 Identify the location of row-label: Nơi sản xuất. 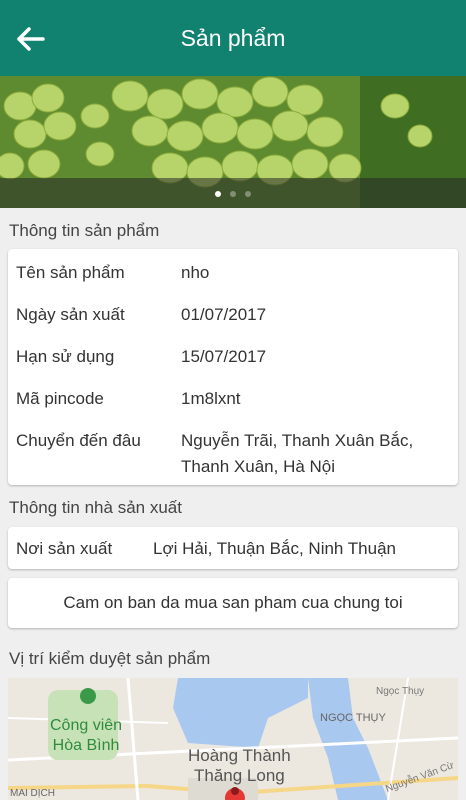
(64, 548).